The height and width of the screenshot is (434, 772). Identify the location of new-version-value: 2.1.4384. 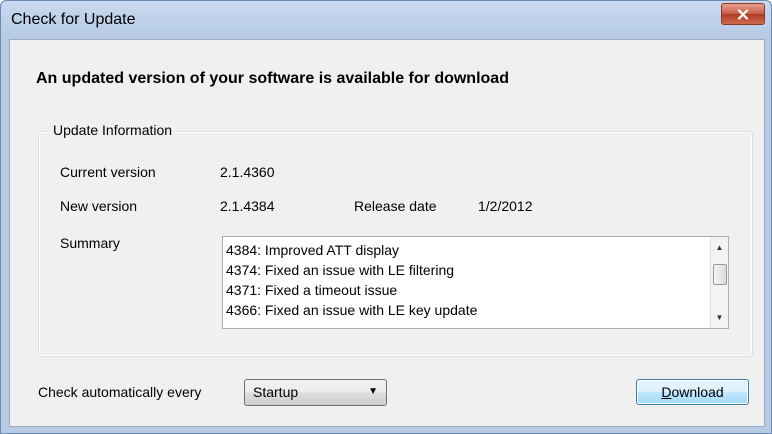
(247, 206).